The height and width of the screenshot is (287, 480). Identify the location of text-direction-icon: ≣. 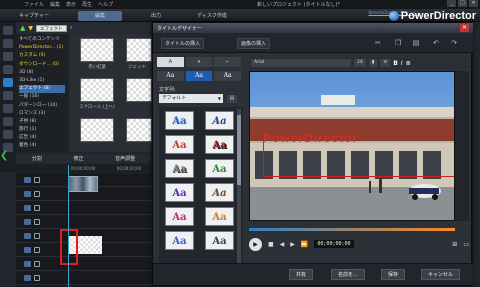
(408, 63).